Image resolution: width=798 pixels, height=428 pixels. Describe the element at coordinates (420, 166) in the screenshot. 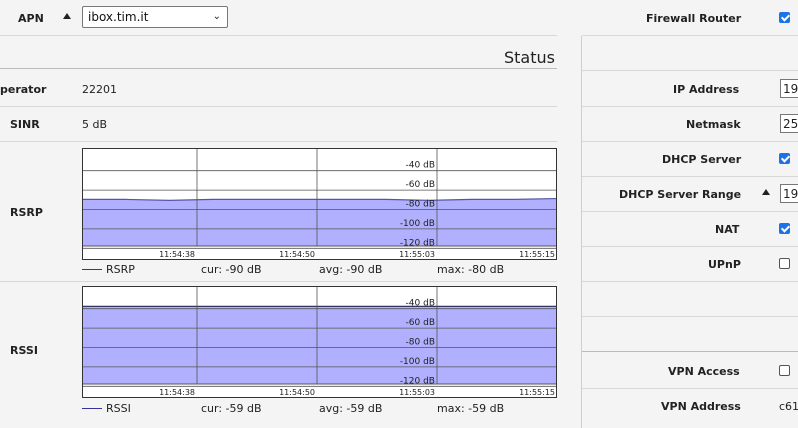

I see `rsrp-grid-label: -40 dB` at that location.